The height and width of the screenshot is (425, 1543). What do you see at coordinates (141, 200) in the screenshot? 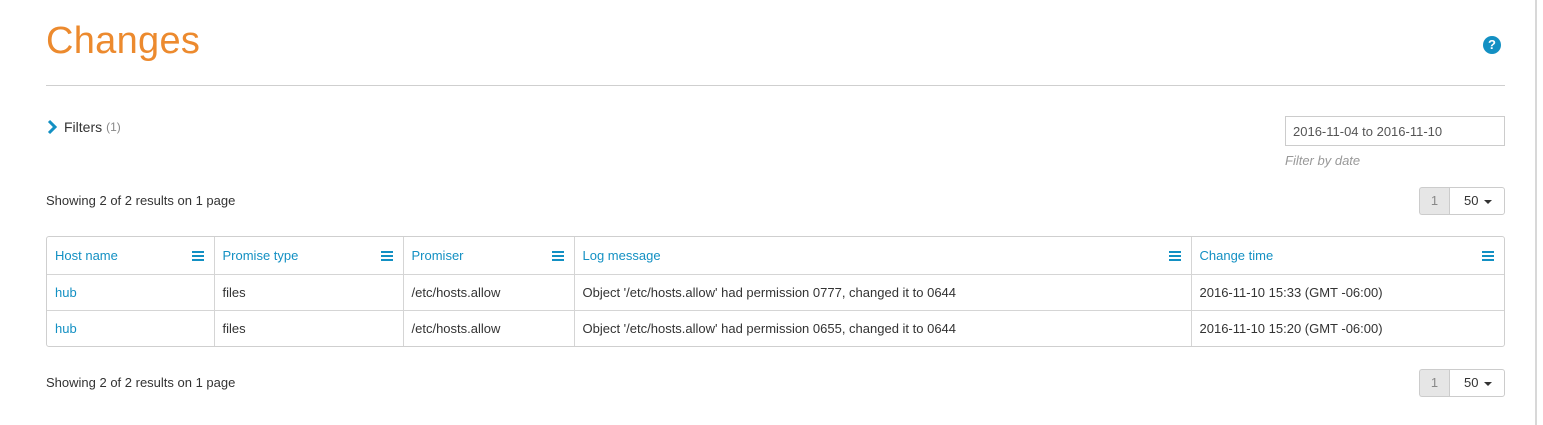
I see `results-summary-top: Showing 2 of 2 results on 1 page` at bounding box center [141, 200].